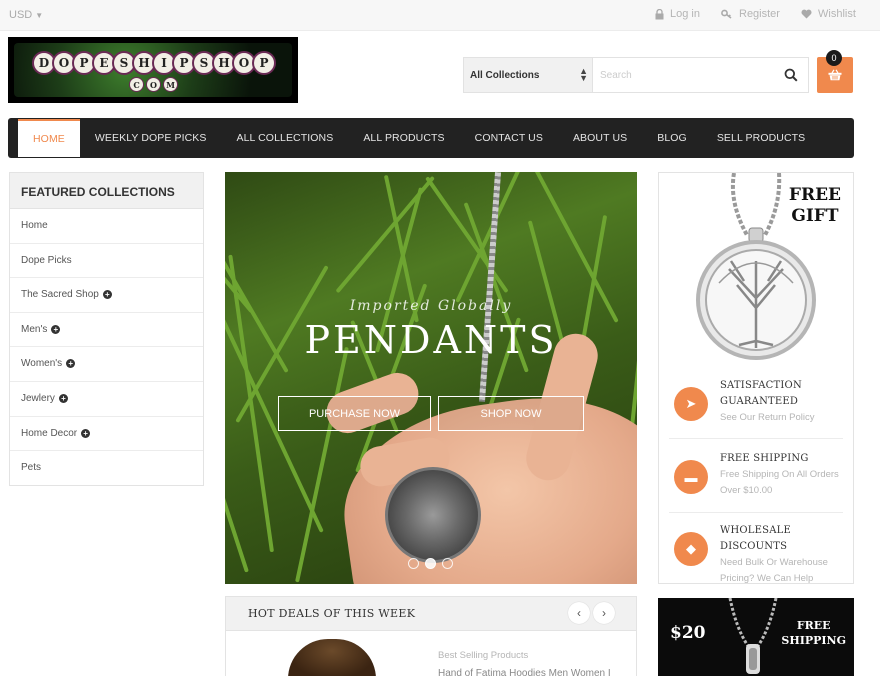  I want to click on cart-count-badge: 0, so click(834, 58).